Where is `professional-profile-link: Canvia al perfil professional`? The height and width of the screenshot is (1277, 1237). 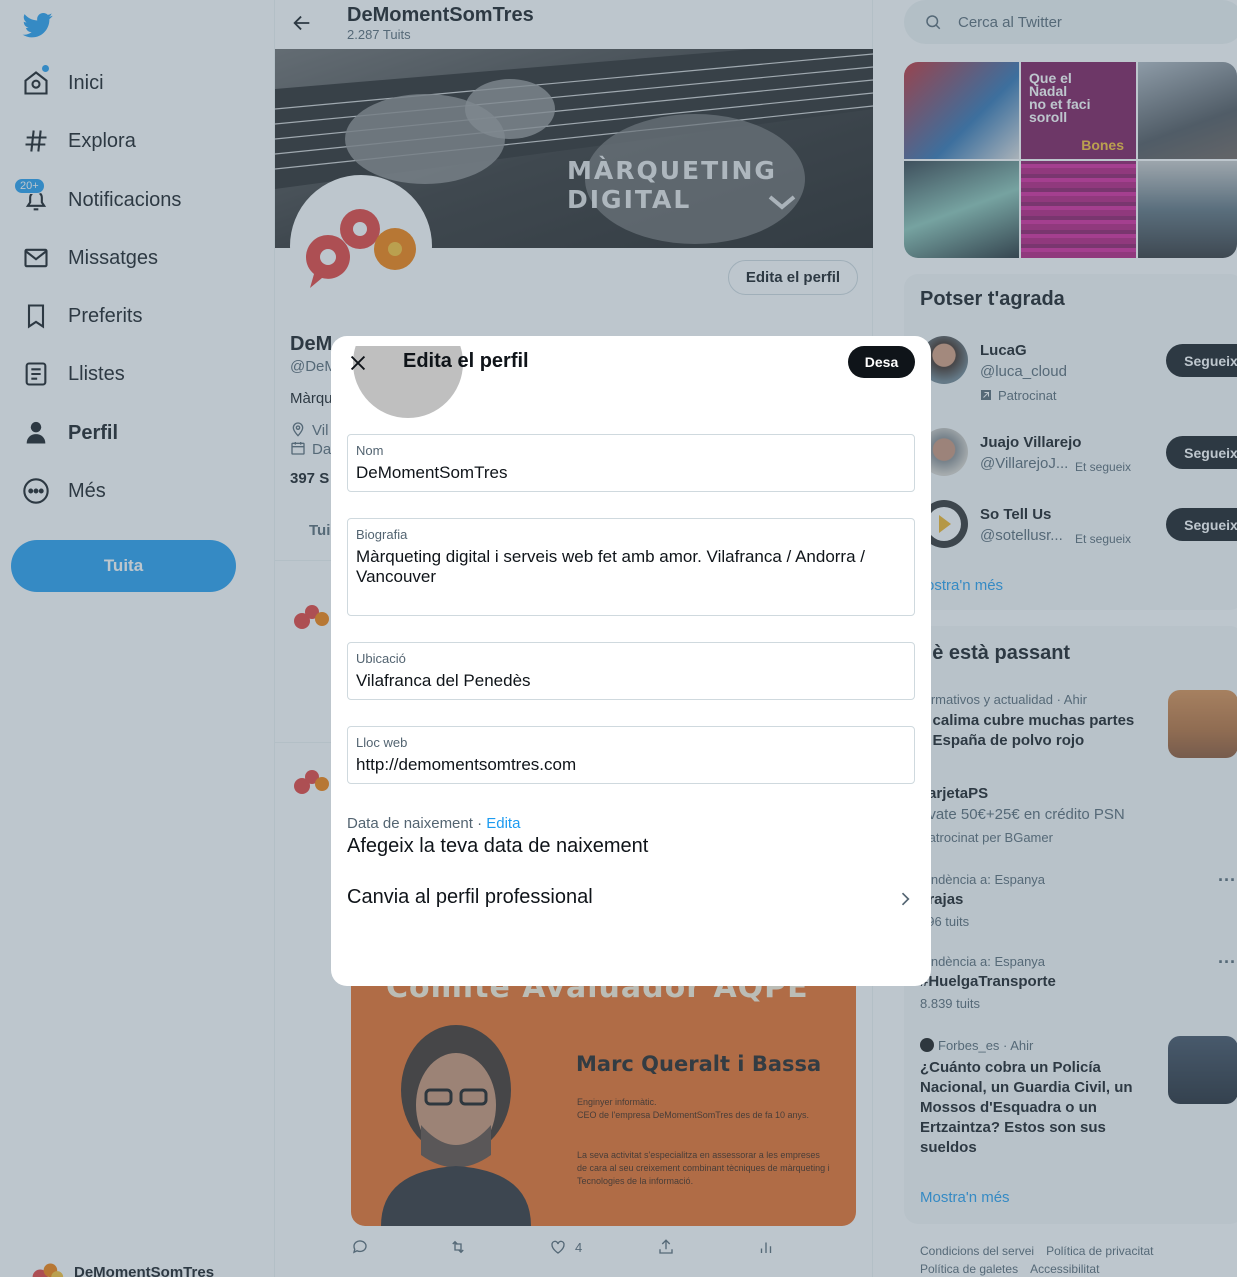 professional-profile-link: Canvia al perfil professional is located at coordinates (631, 901).